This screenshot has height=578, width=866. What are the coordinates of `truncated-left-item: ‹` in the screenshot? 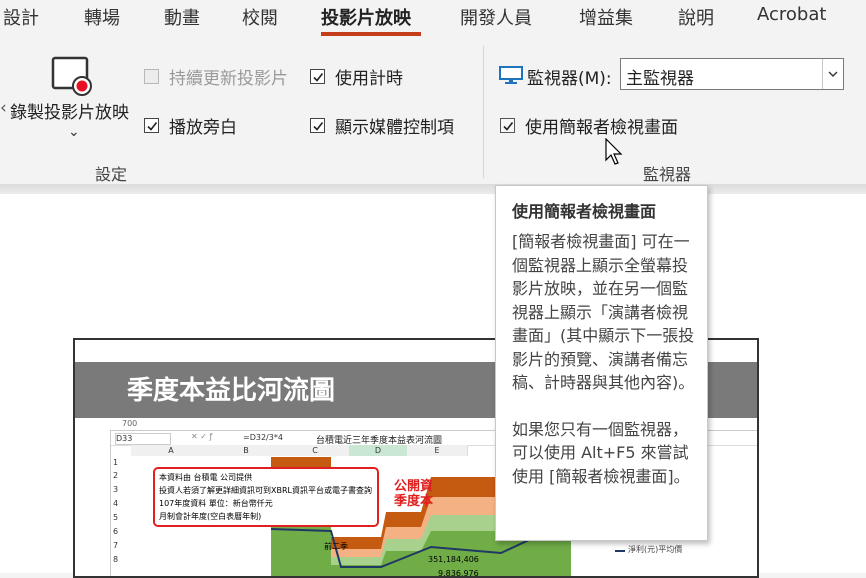 It's located at (3, 108).